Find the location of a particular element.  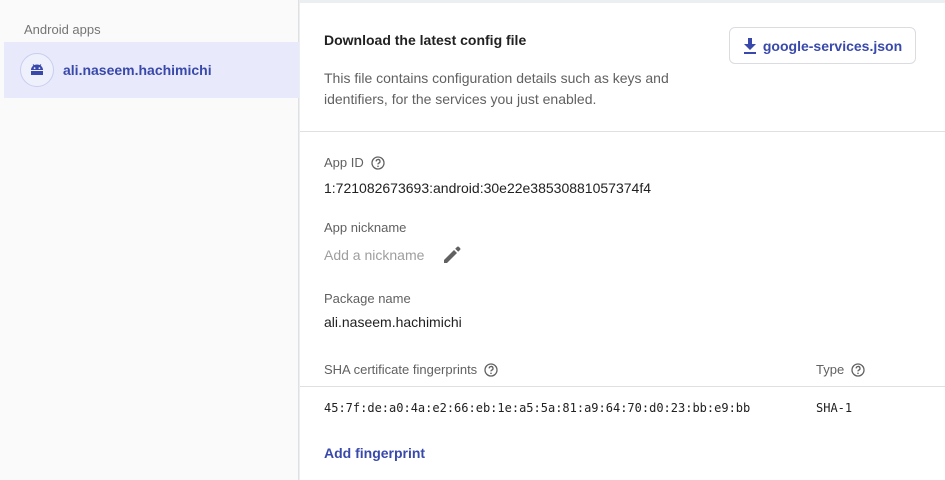

app-id-label-row: App ID is located at coordinates (354, 162).